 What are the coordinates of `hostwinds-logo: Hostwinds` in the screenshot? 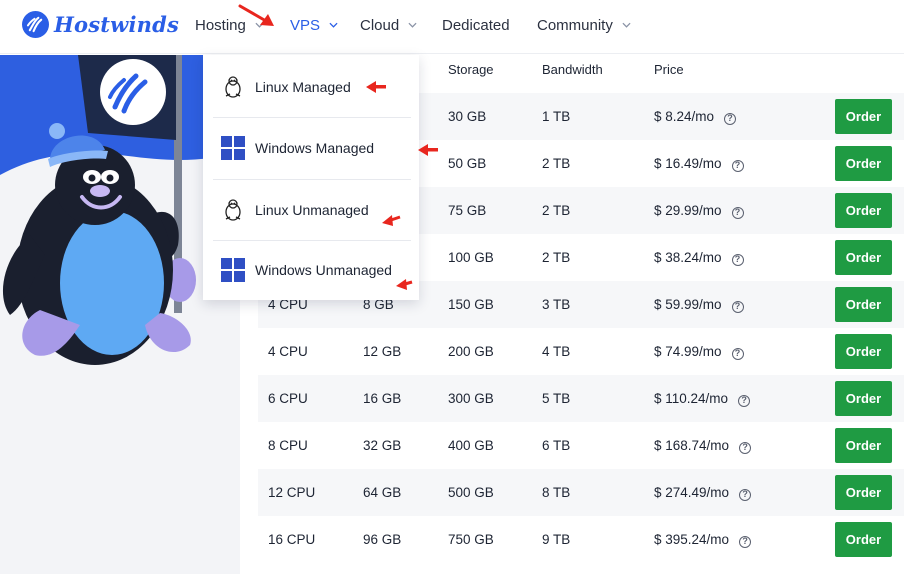 It's located at (100, 24).